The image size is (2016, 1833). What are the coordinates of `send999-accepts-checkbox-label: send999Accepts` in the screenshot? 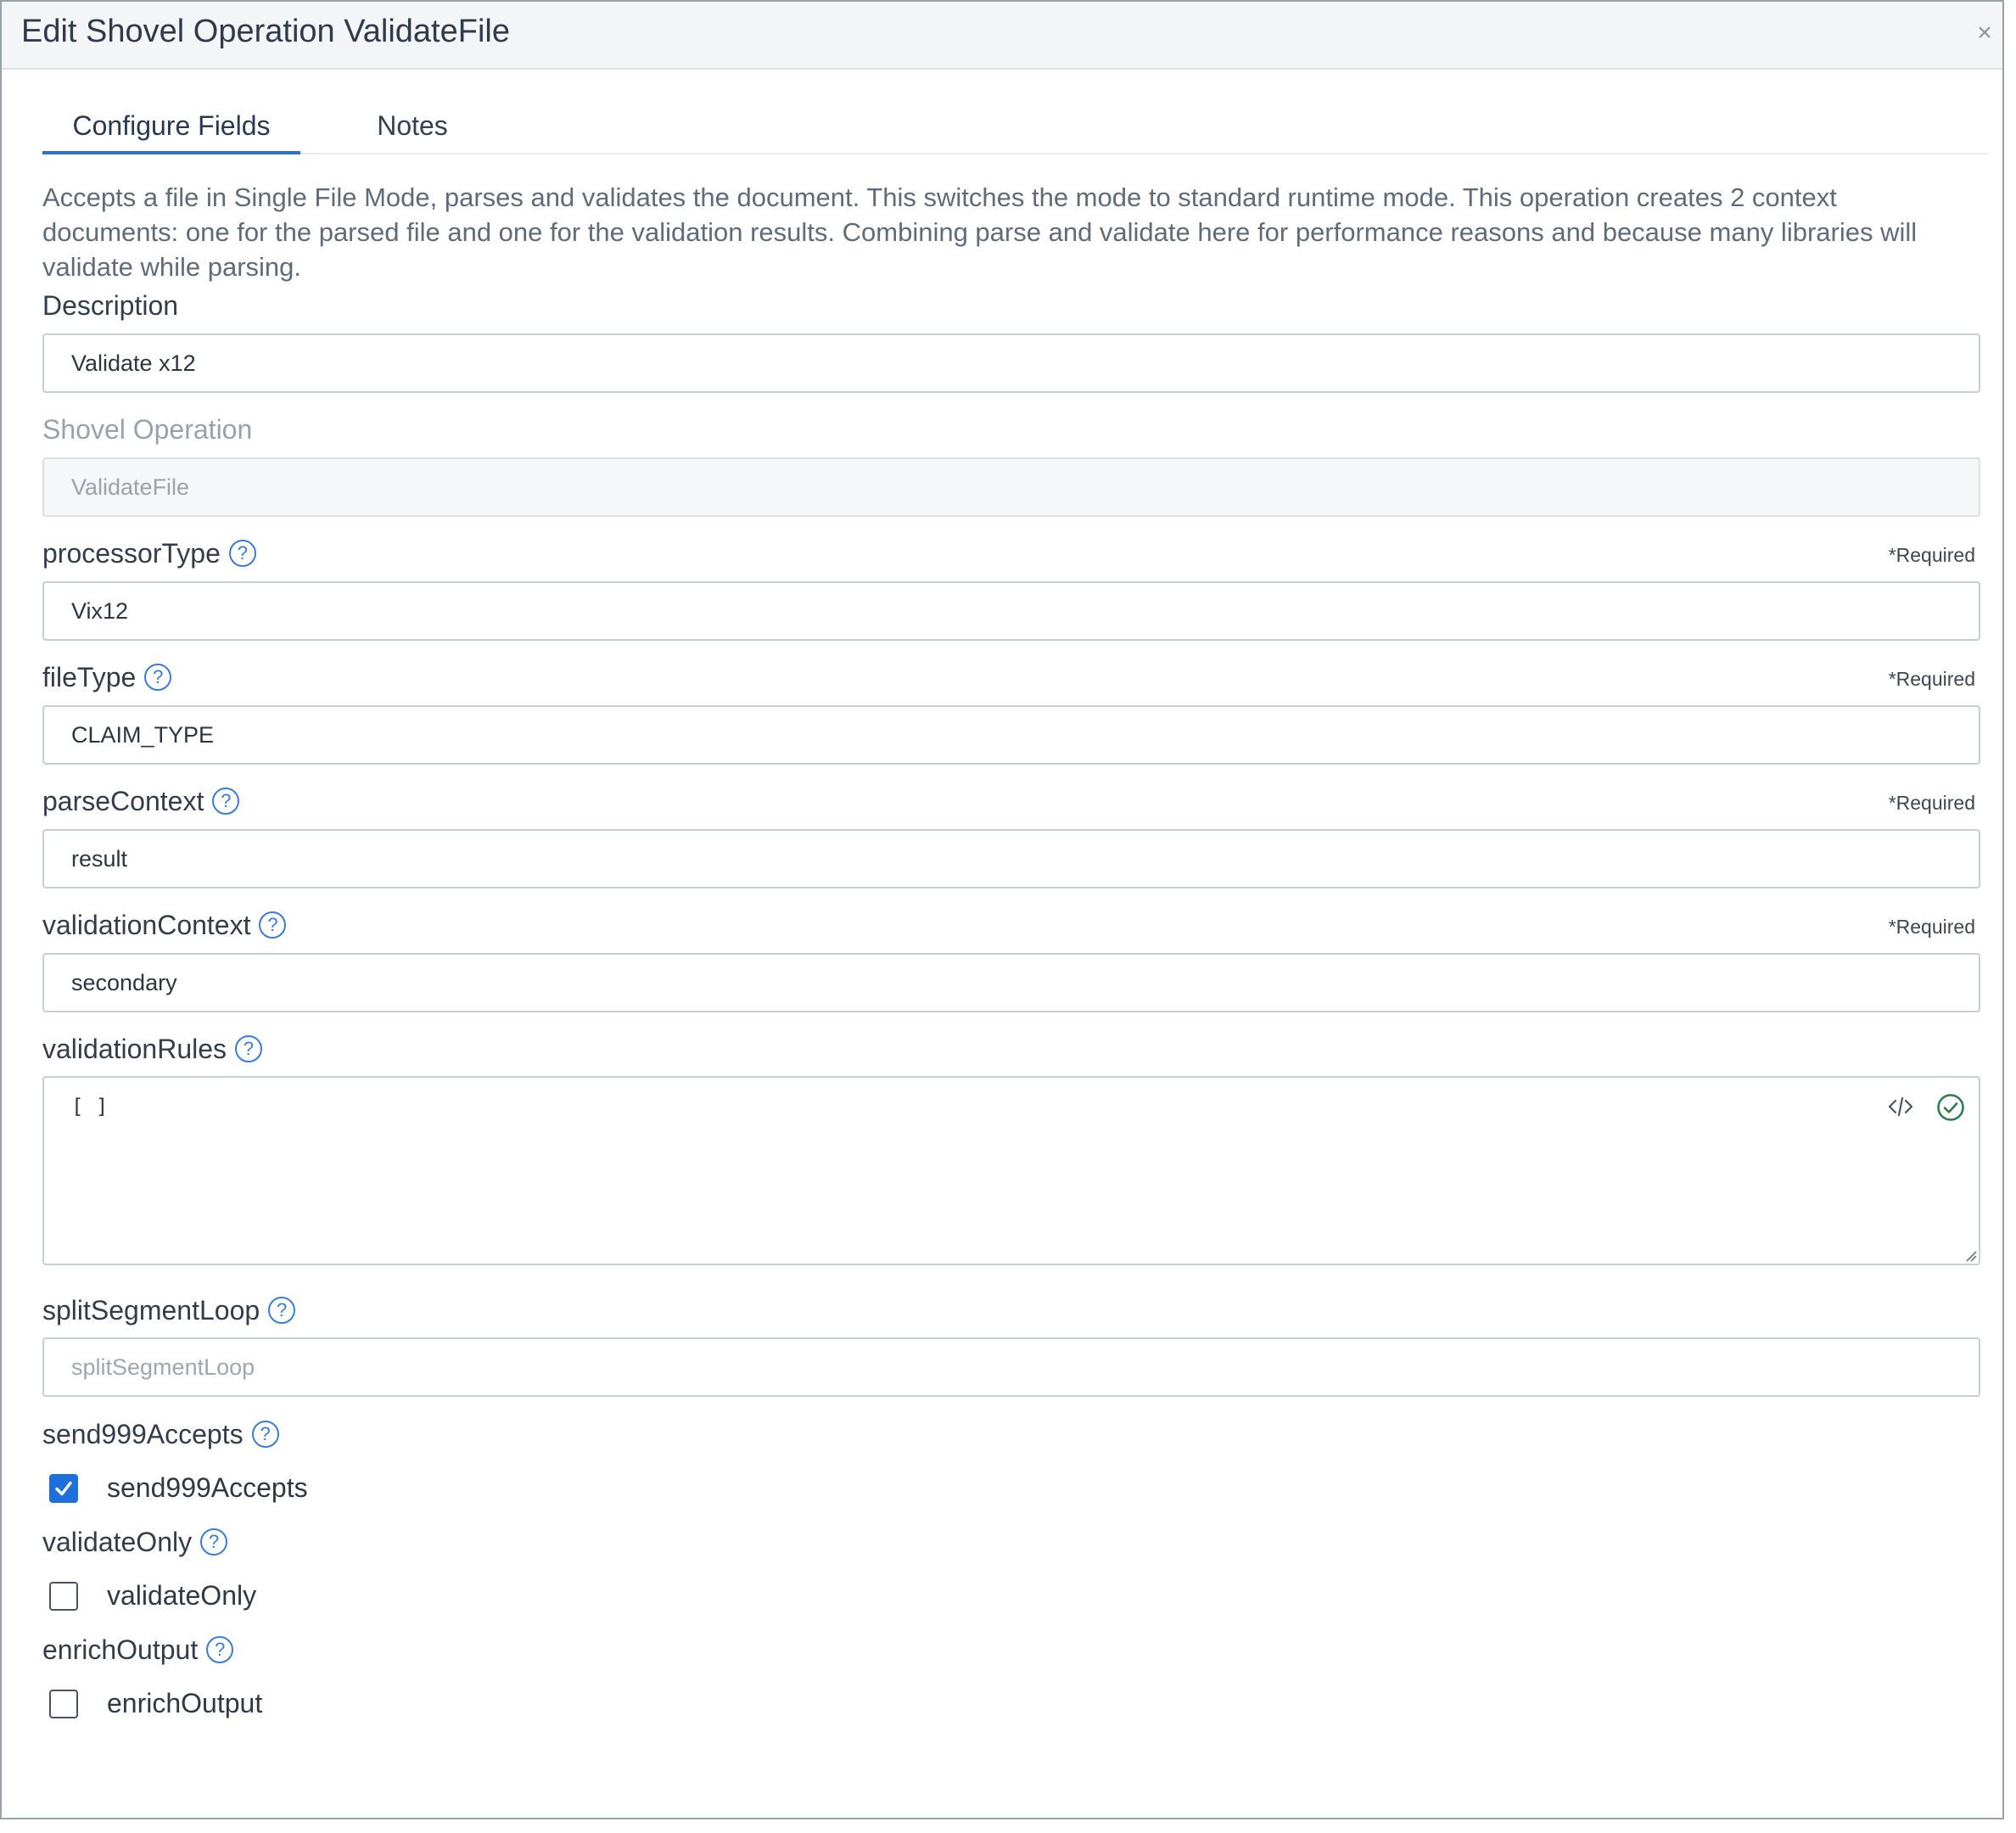 It's located at (208, 1488).